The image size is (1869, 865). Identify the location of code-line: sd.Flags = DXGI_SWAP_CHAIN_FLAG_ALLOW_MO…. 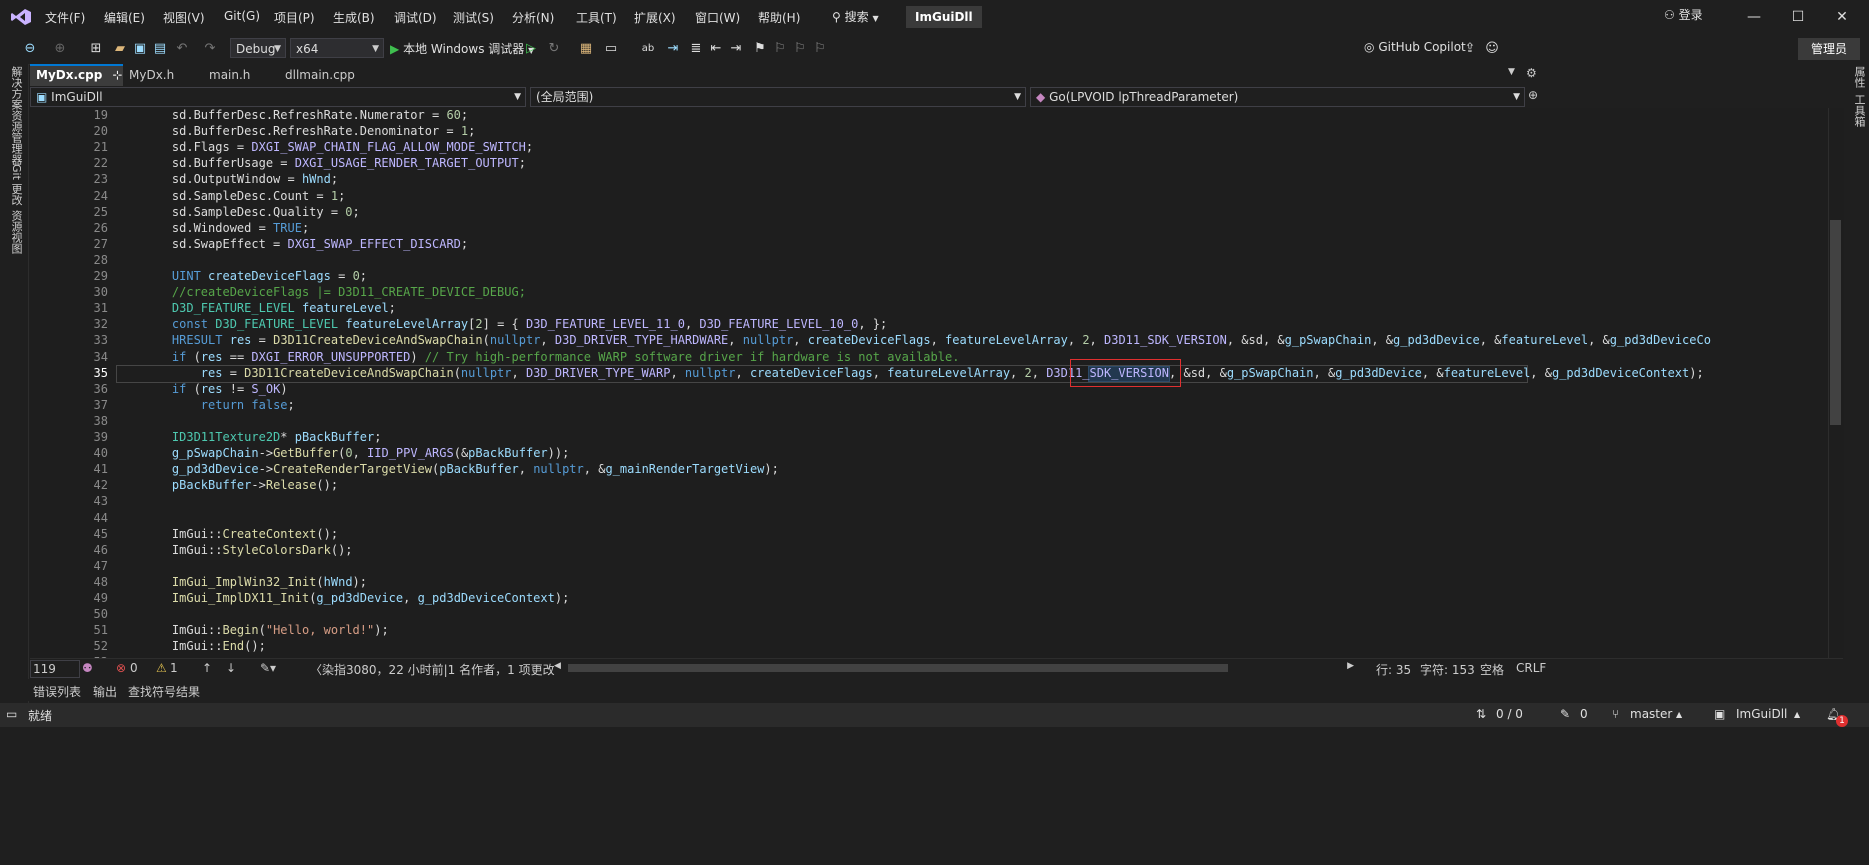
(338, 147).